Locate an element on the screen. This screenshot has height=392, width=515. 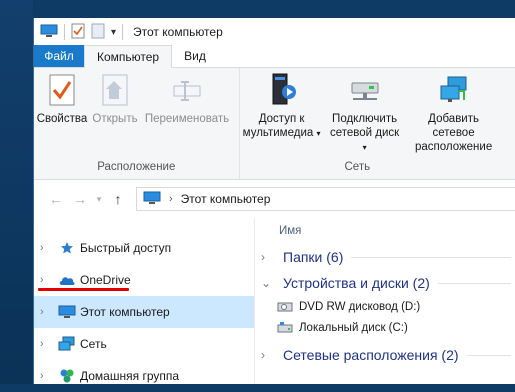
title-bar: ▾ Этот компьютер is located at coordinates (274, 32).